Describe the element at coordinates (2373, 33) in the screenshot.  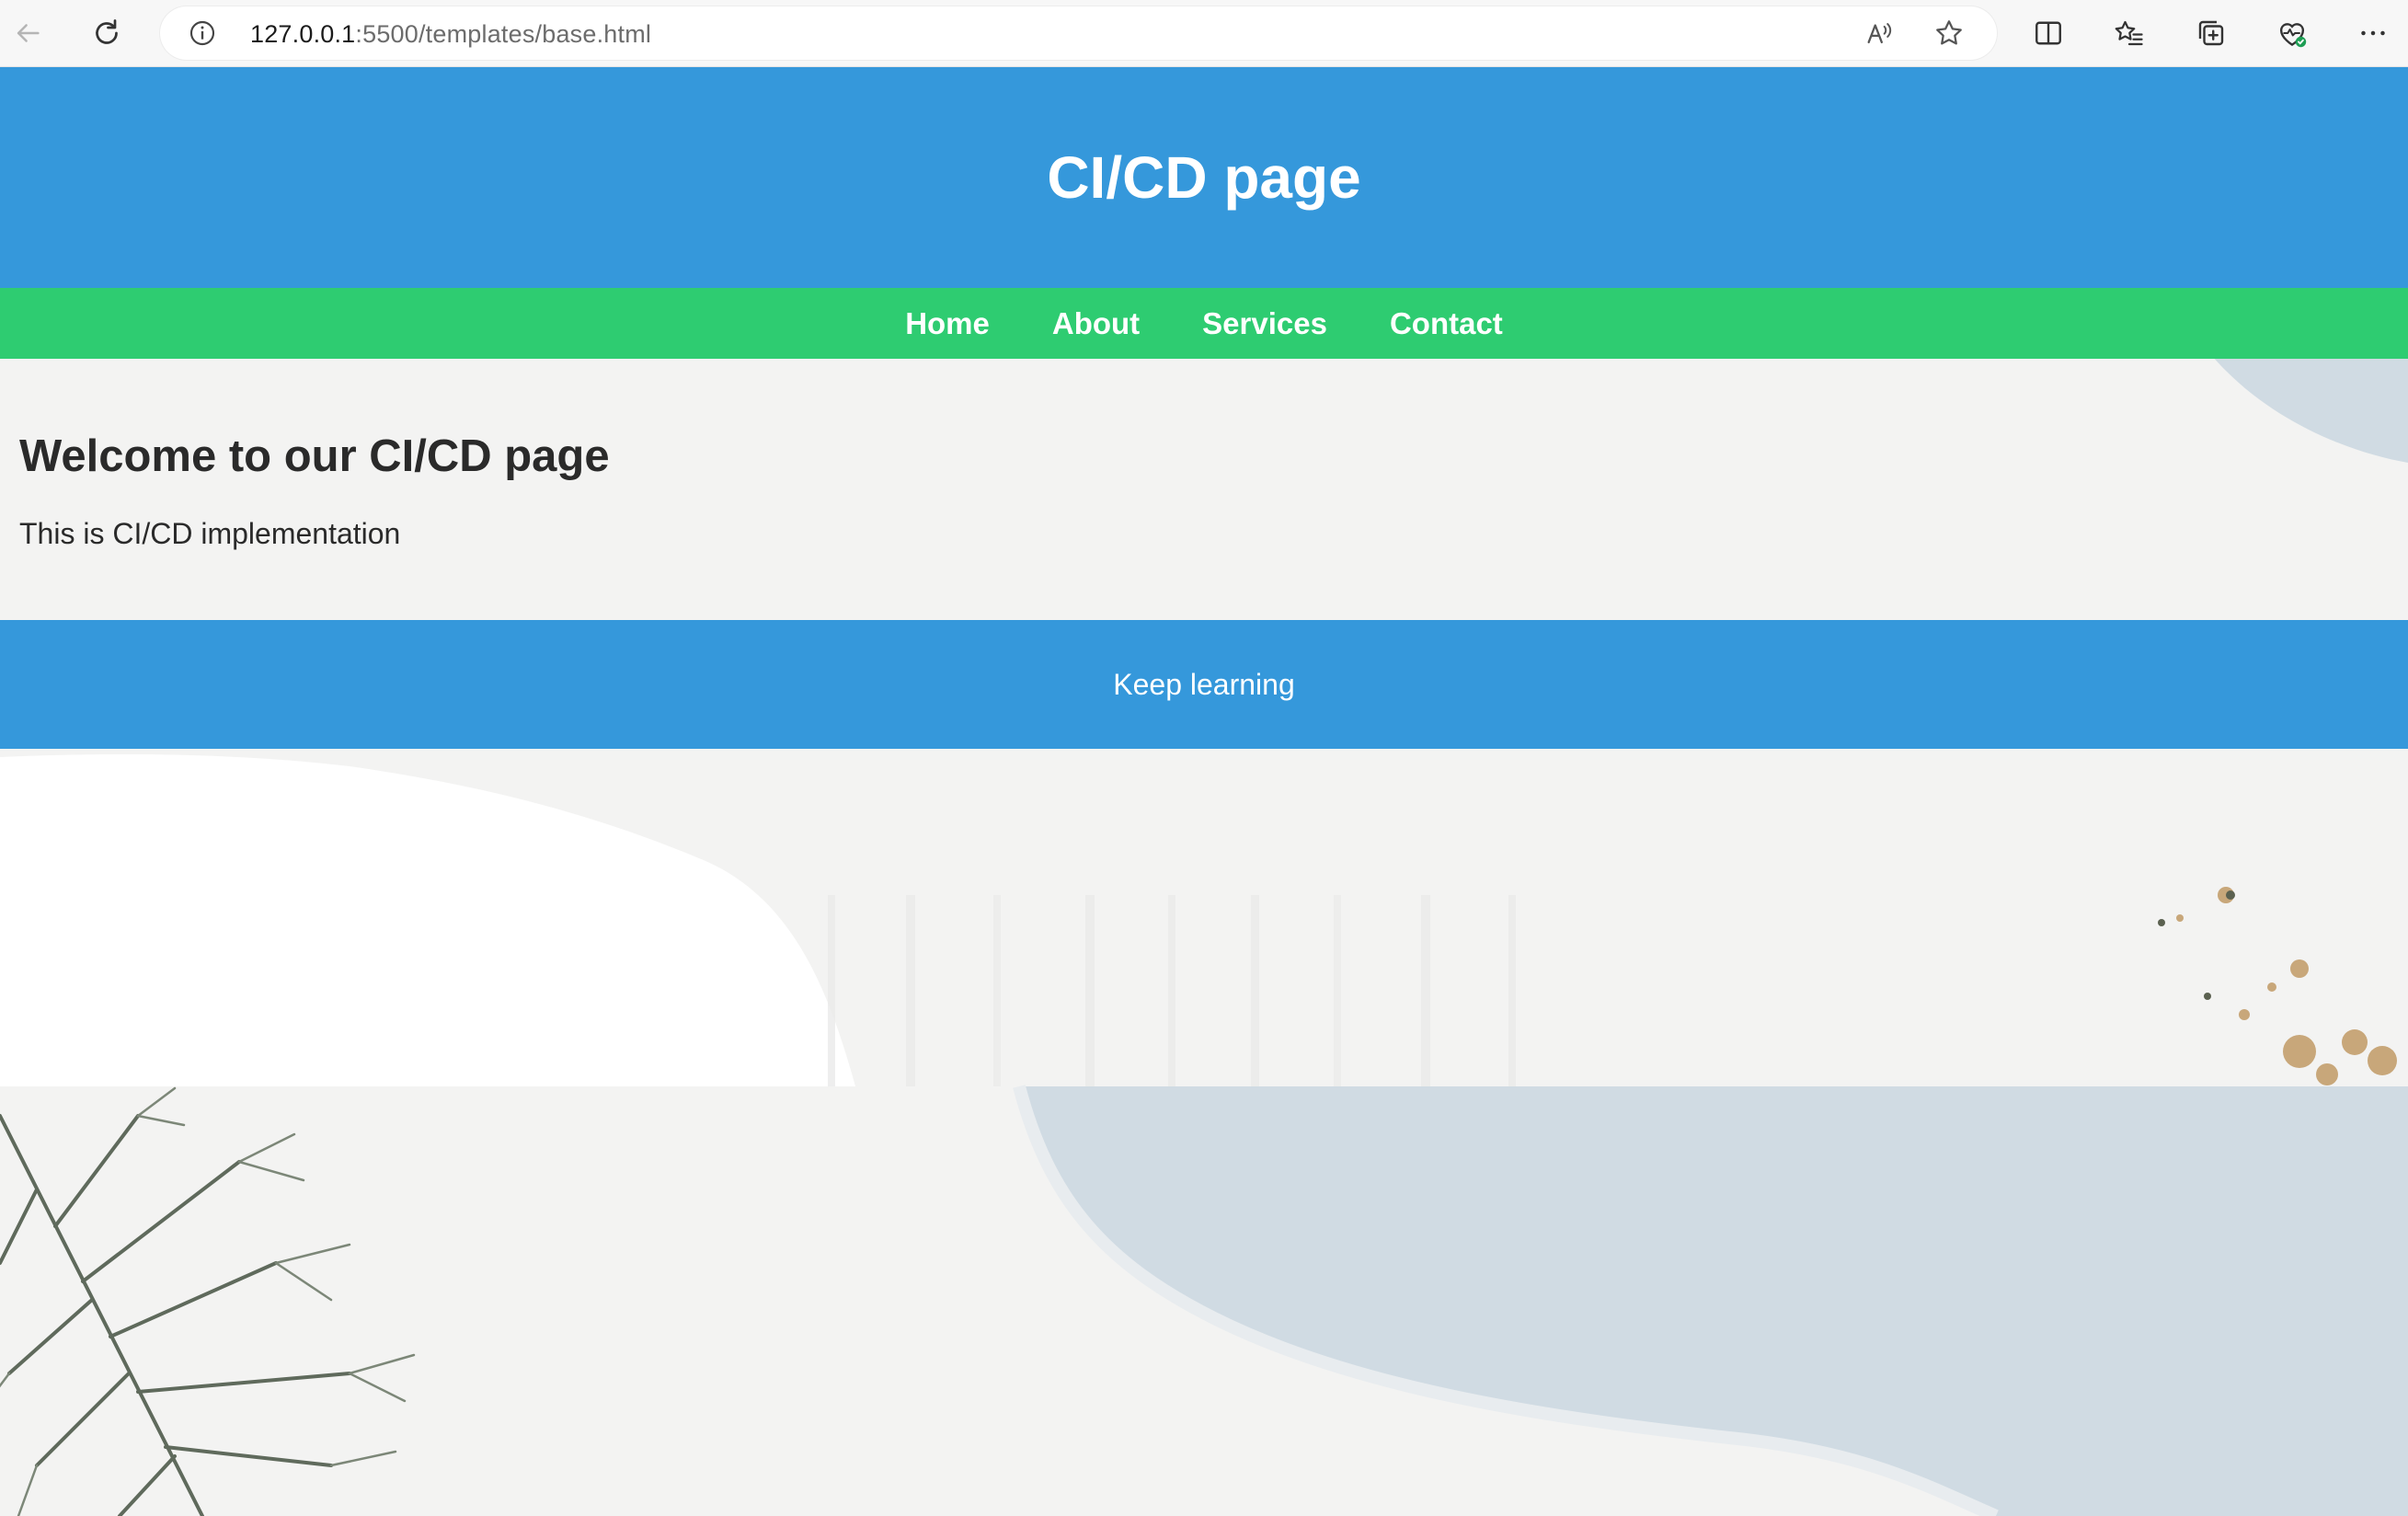
I see `more-menu-icon` at that location.